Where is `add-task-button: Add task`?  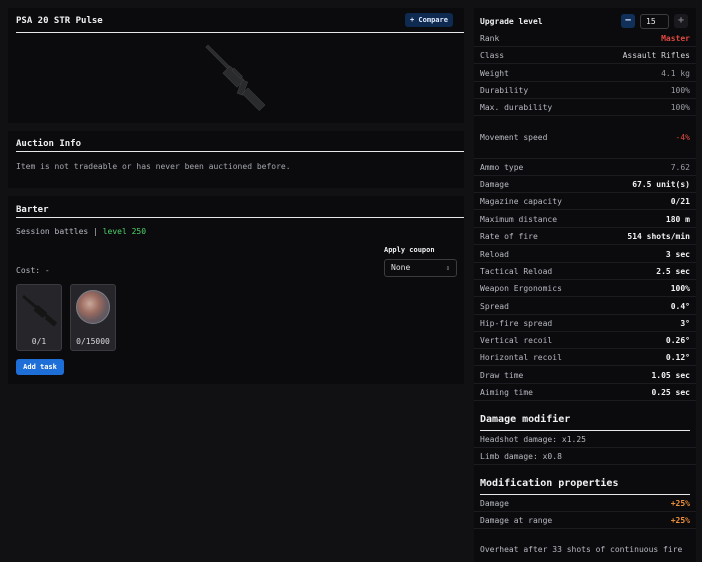
add-task-button: Add task is located at coordinates (40, 367).